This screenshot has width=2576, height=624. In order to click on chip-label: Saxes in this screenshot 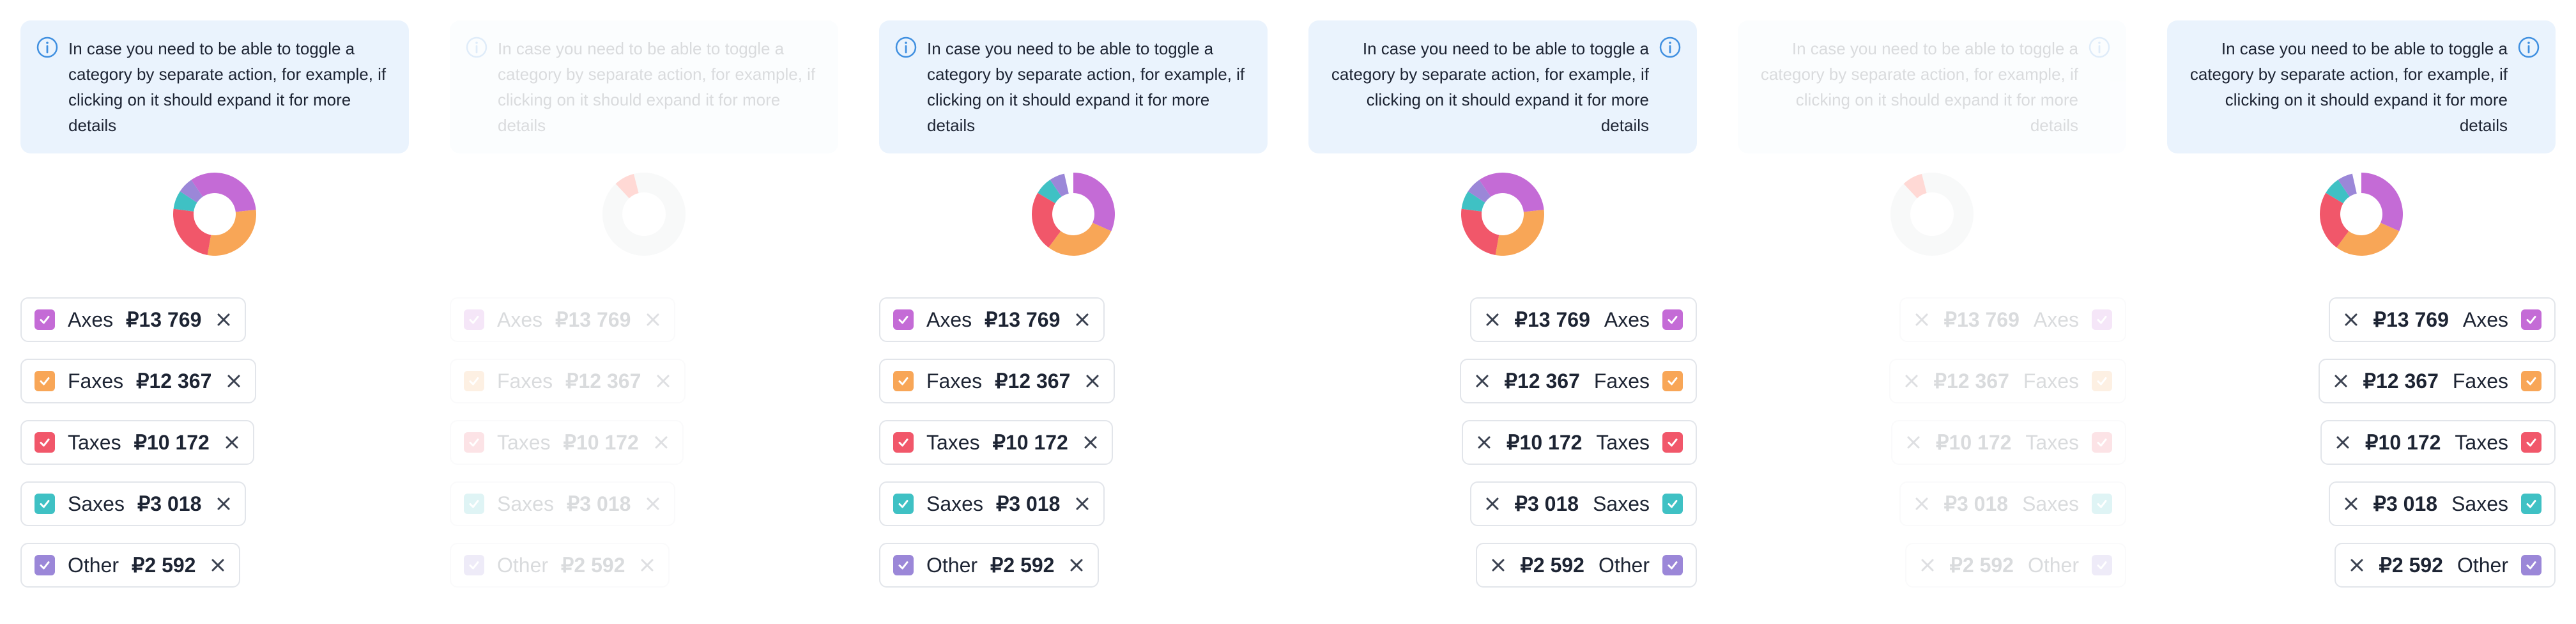, I will do `click(1621, 503)`.